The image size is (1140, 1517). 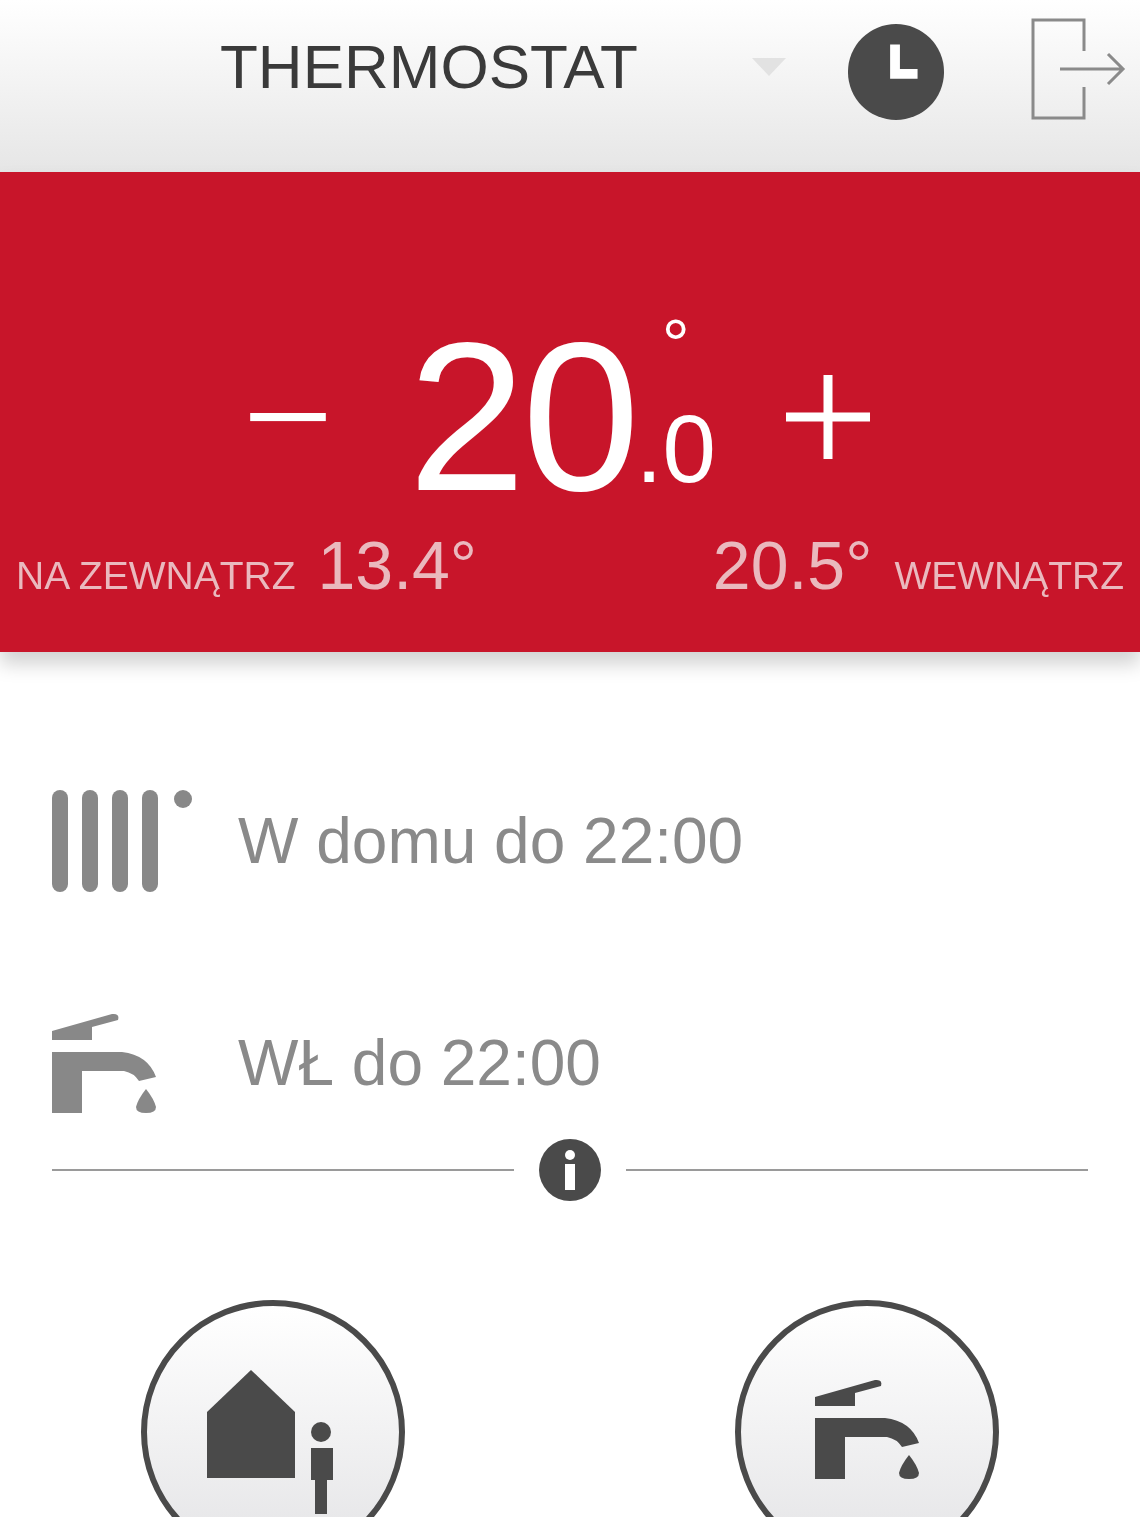 I want to click on outside-temperature: 13.4°, so click(x=397, y=565).